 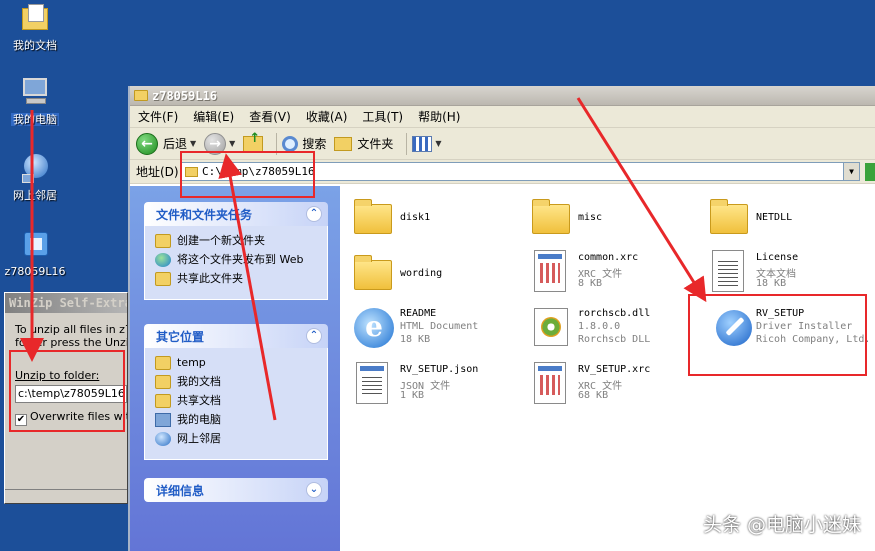 What do you see at coordinates (613, 330) in the screenshot?
I see `file-item-rorchscb-dll: rorchscb.dll 1.8.0.0 Rorchscb DLL` at bounding box center [613, 330].